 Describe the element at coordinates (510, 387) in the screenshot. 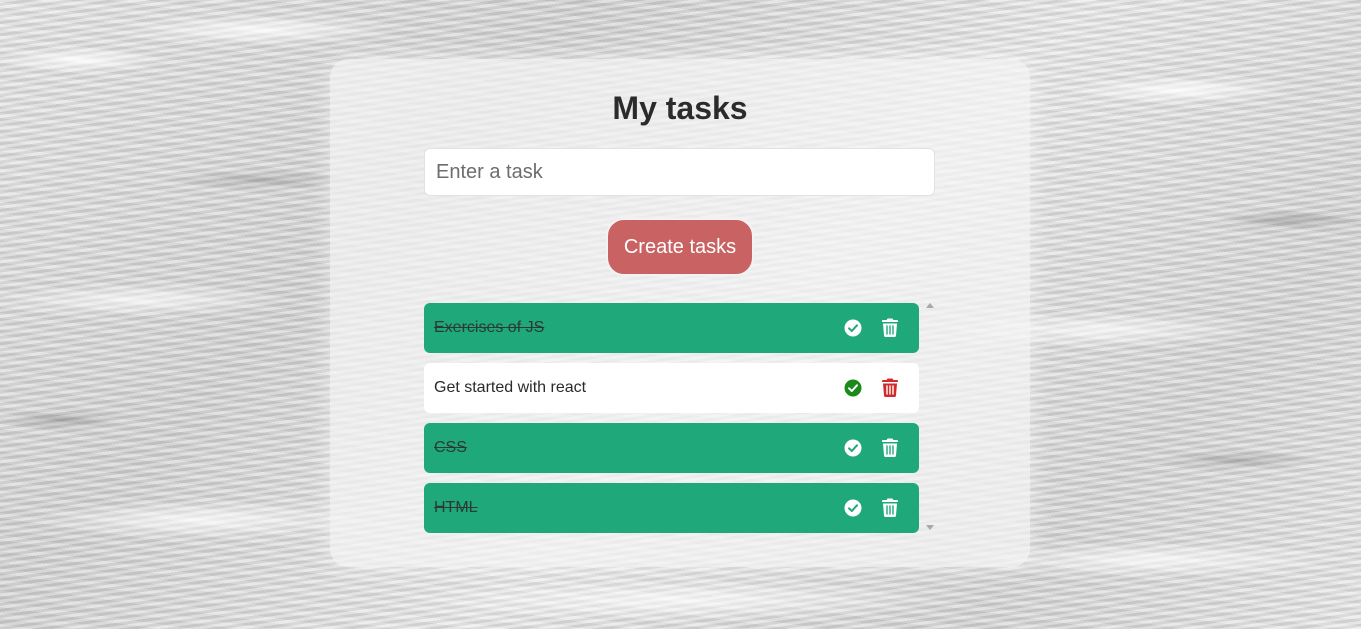

I see `task-text: Get started with react` at that location.